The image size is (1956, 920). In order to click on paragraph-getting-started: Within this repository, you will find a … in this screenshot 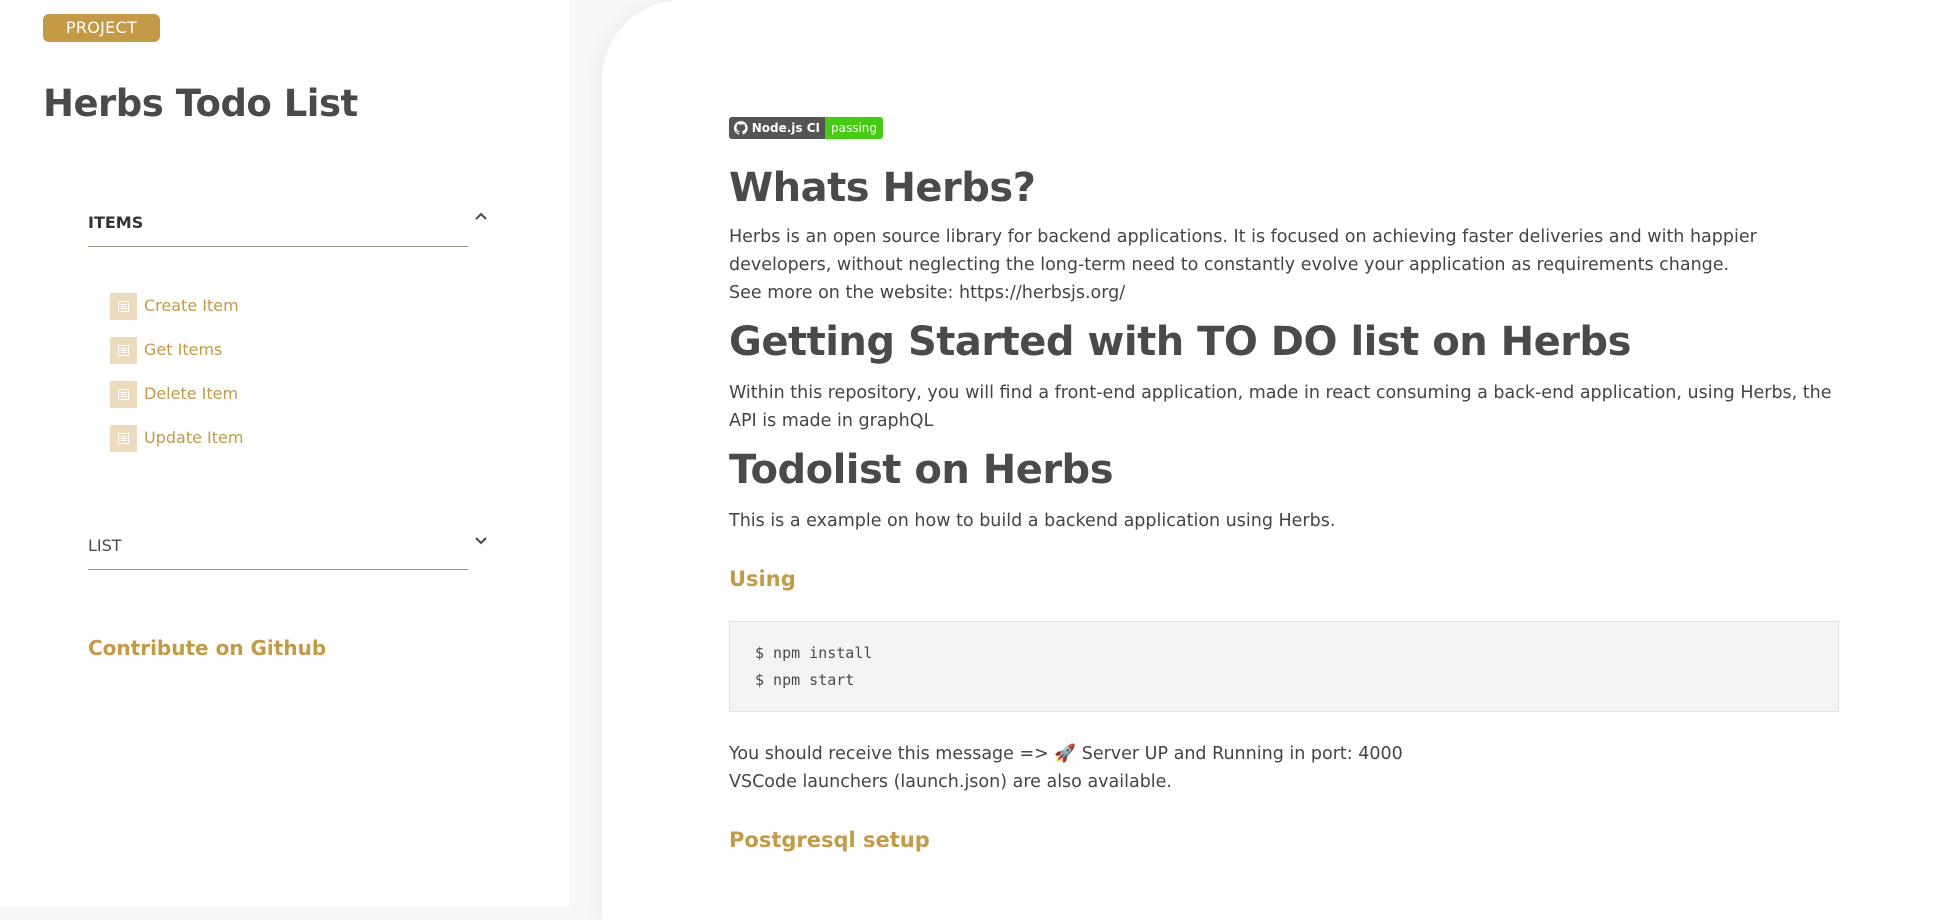, I will do `click(1280, 407)`.